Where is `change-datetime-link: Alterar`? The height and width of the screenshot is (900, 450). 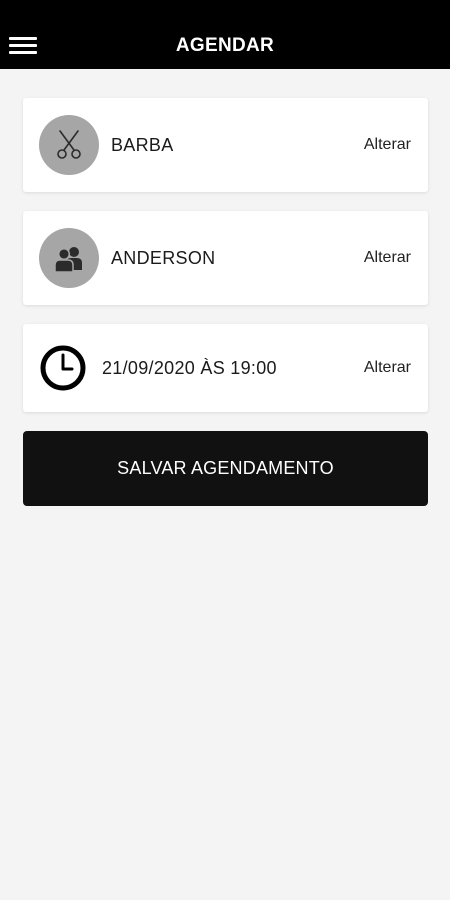
change-datetime-link: Alterar is located at coordinates (387, 368).